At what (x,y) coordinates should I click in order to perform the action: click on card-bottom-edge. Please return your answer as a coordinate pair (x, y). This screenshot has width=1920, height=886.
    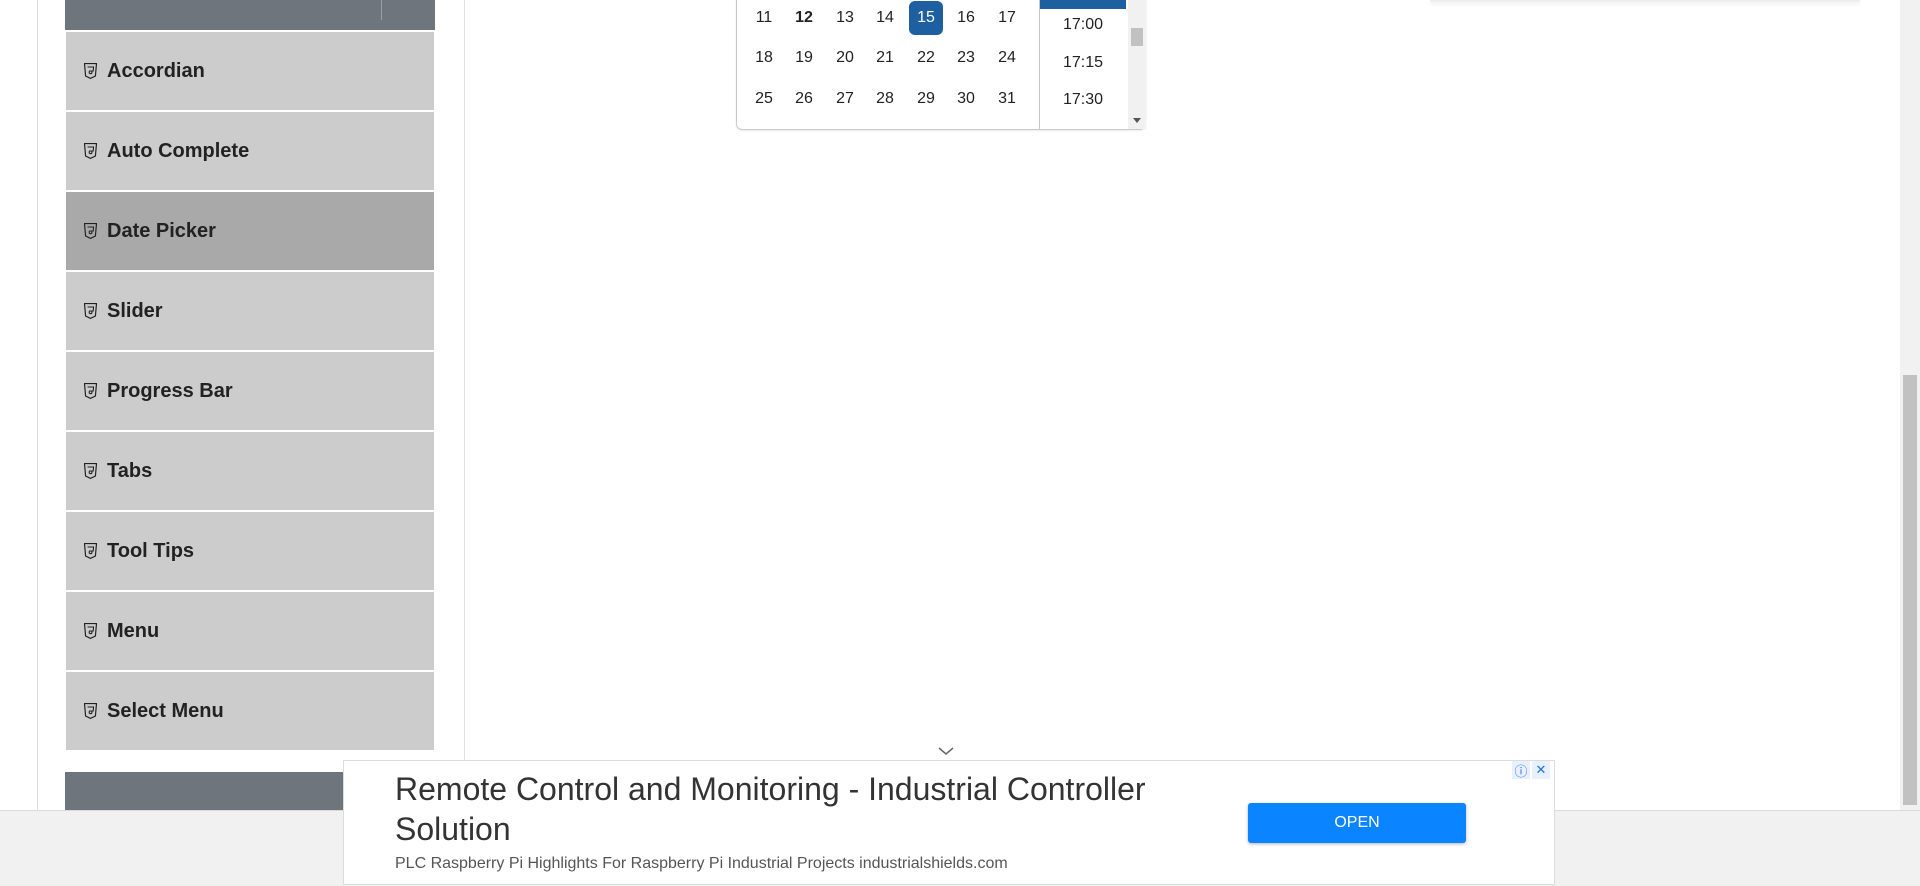
    Looking at the image, I should click on (1645, 1).